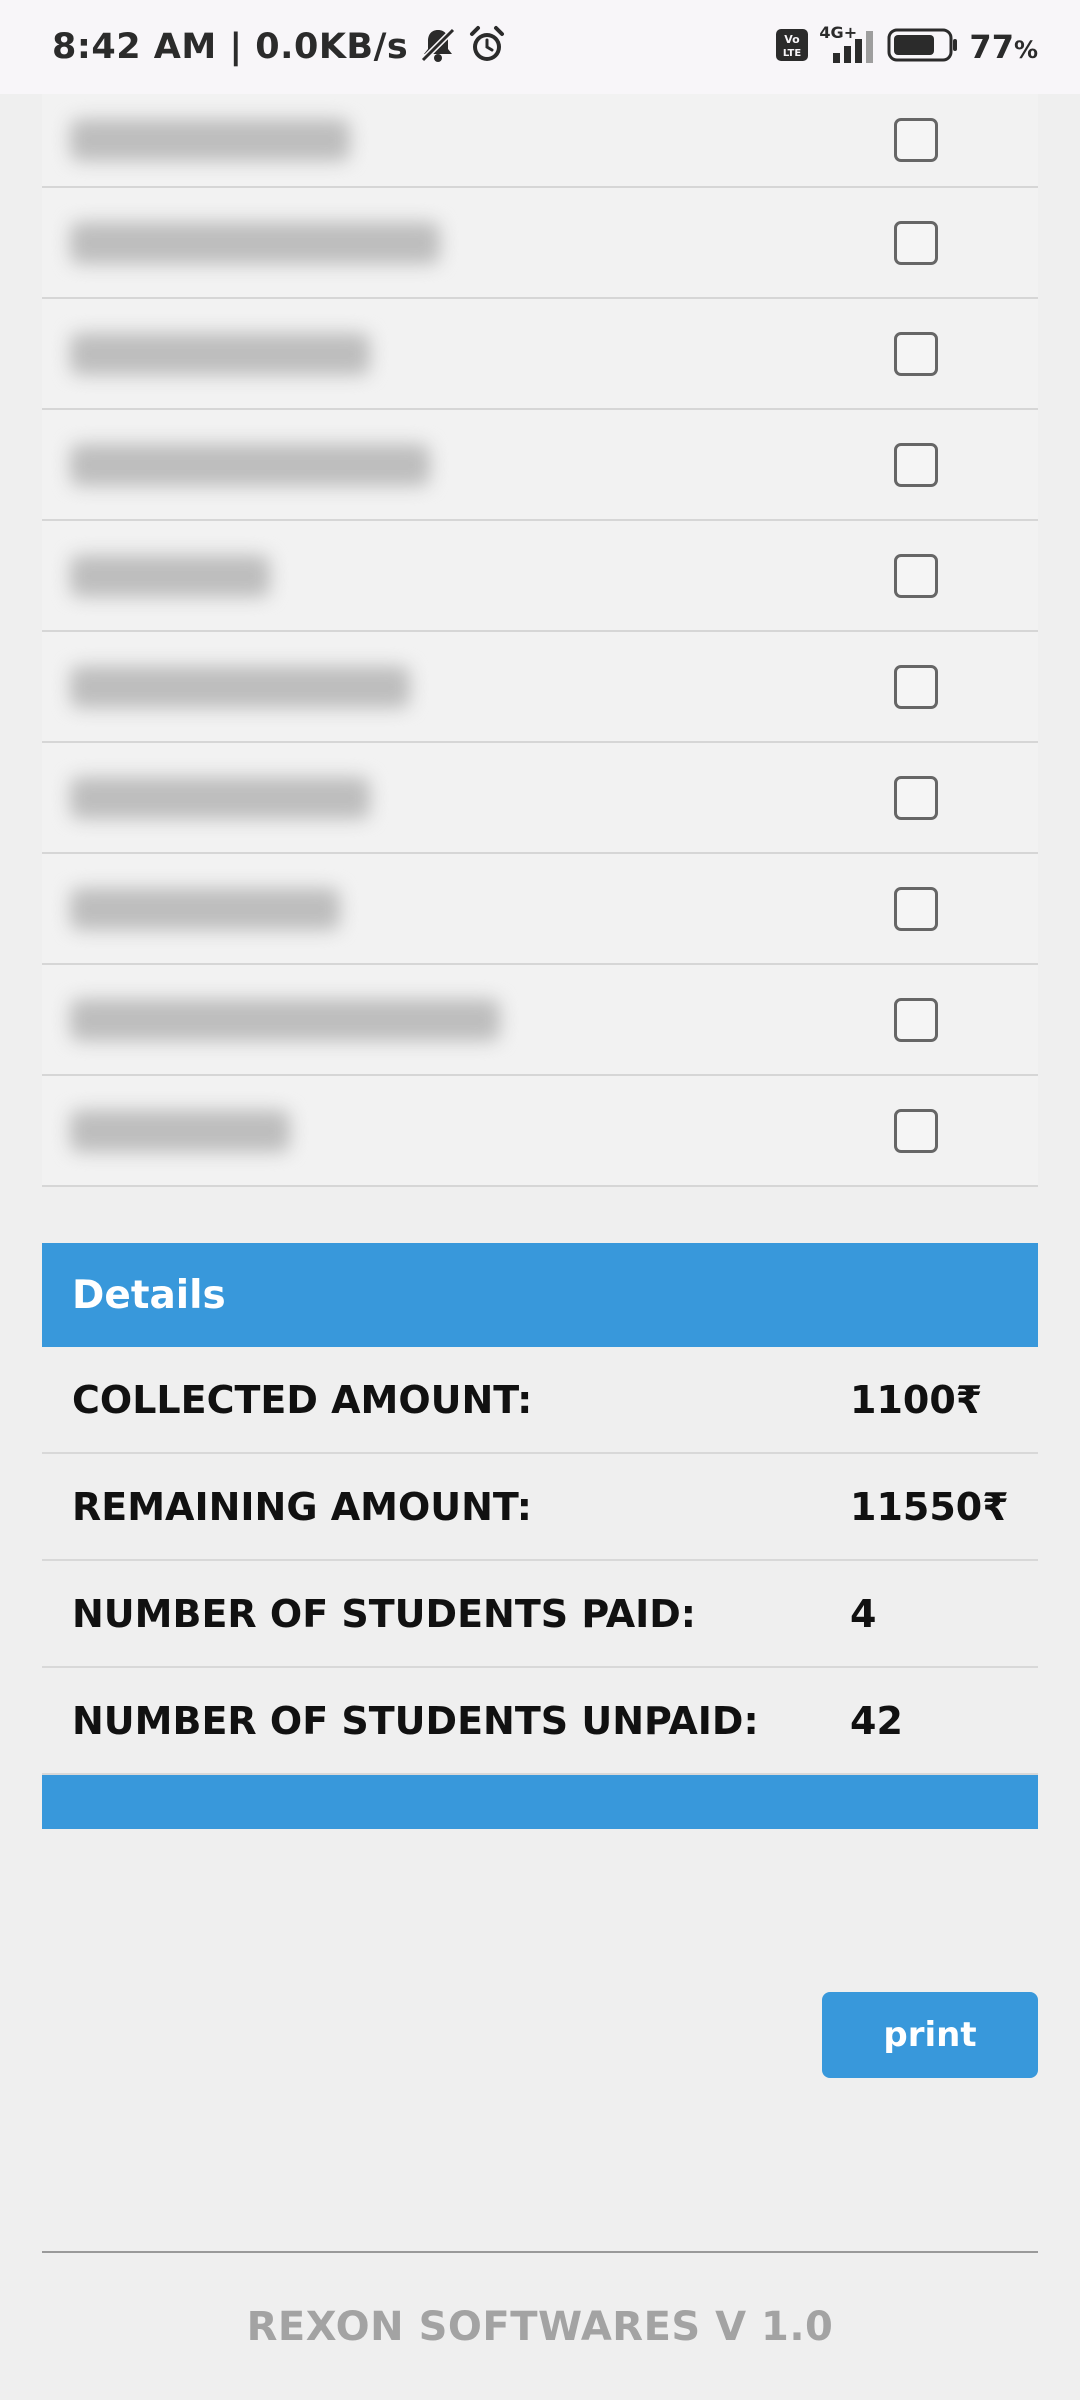  I want to click on volte-icon: Vo LTE, so click(792, 47).